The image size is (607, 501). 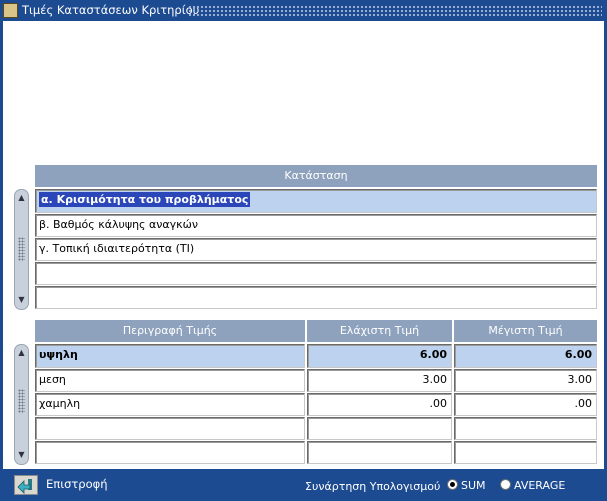 I want to click on column-header-min: Ελάχιστη Τιμή, so click(x=379, y=331).